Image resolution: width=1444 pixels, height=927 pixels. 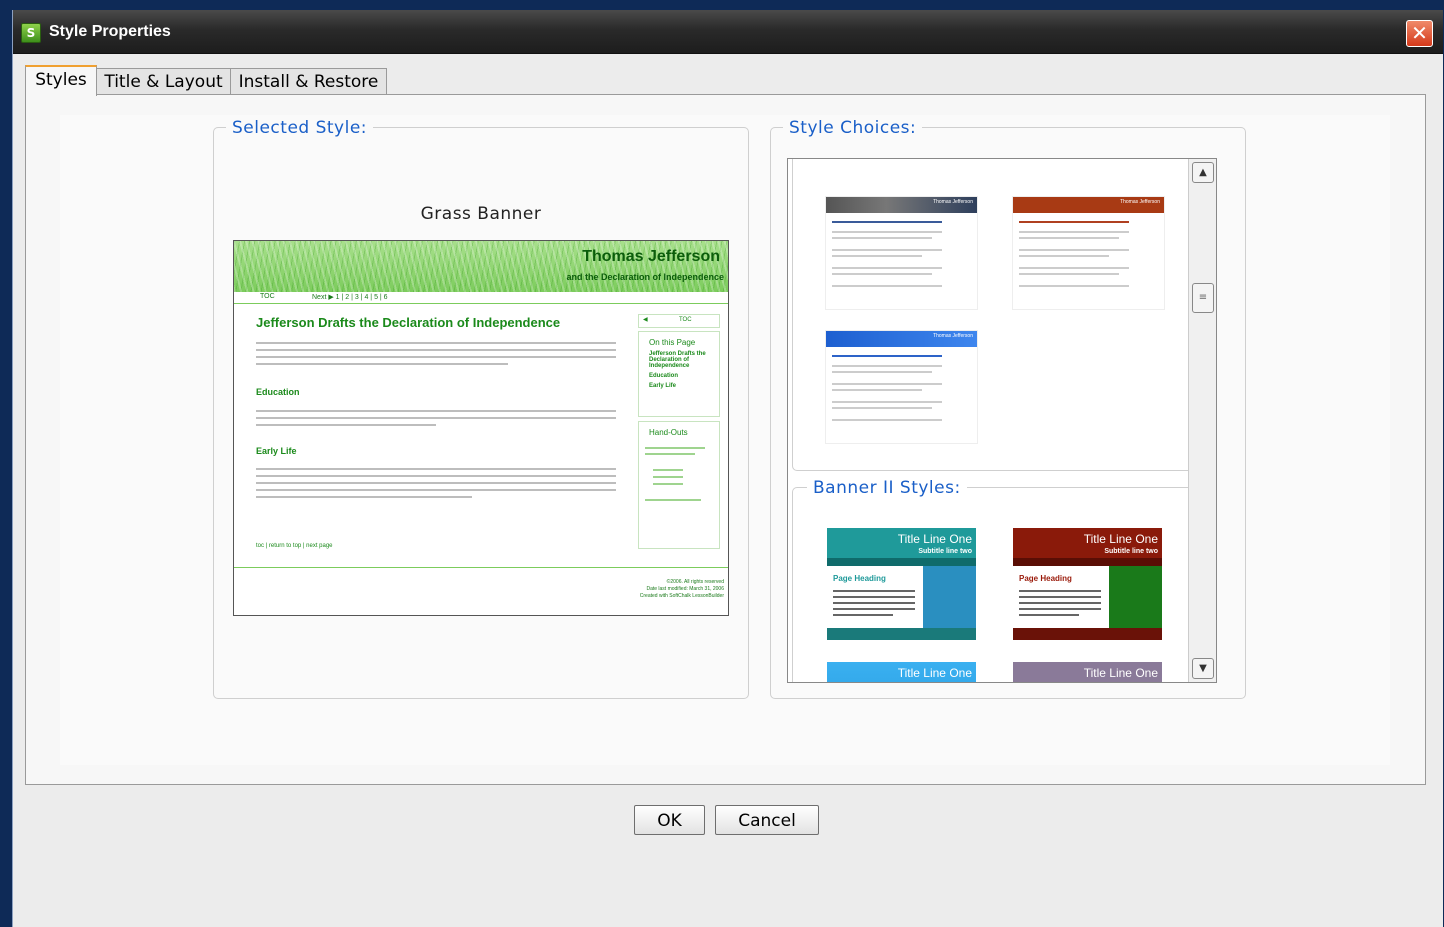 I want to click on style-choices-legend: Style Choices:, so click(x=853, y=128).